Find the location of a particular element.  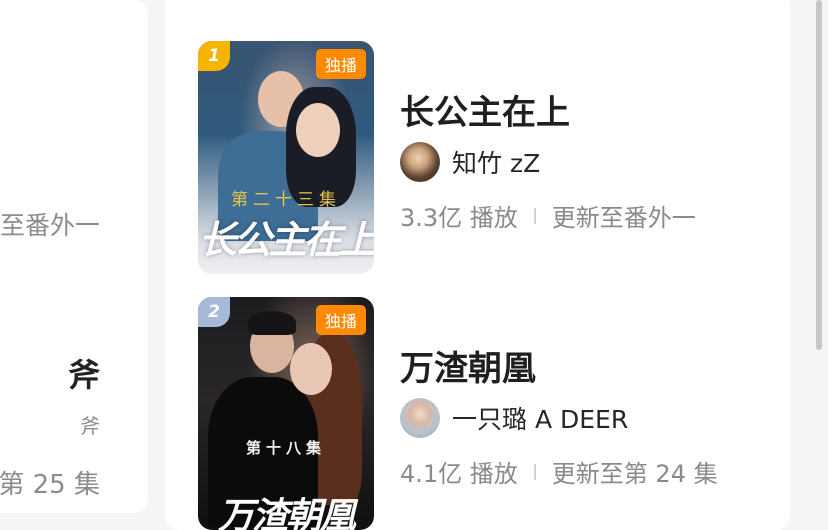

previous-card-title-fragment: 斧 is located at coordinates (83, 375).